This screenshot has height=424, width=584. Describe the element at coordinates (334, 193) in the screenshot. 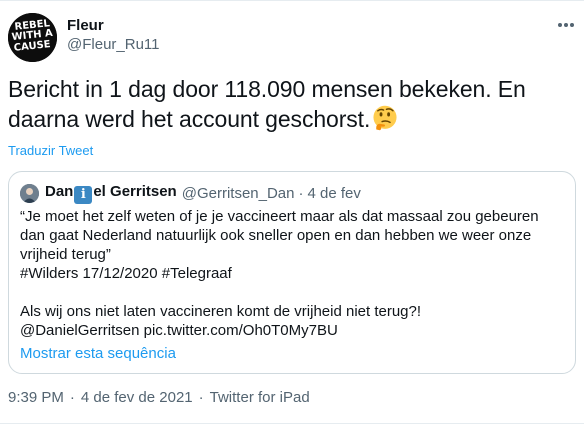

I see `quoted-date: 4 de fev` at that location.